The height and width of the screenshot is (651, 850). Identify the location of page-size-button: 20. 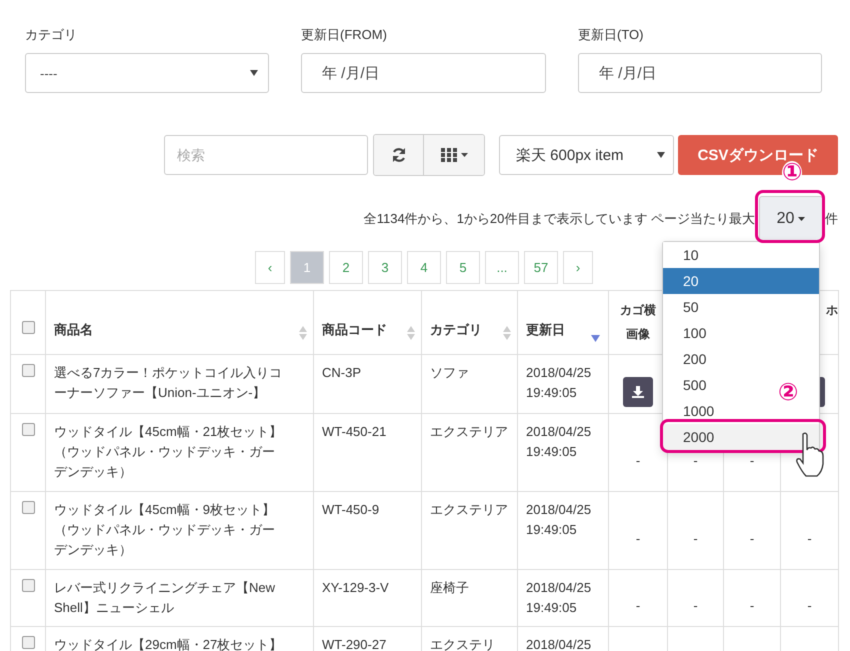
(791, 218).